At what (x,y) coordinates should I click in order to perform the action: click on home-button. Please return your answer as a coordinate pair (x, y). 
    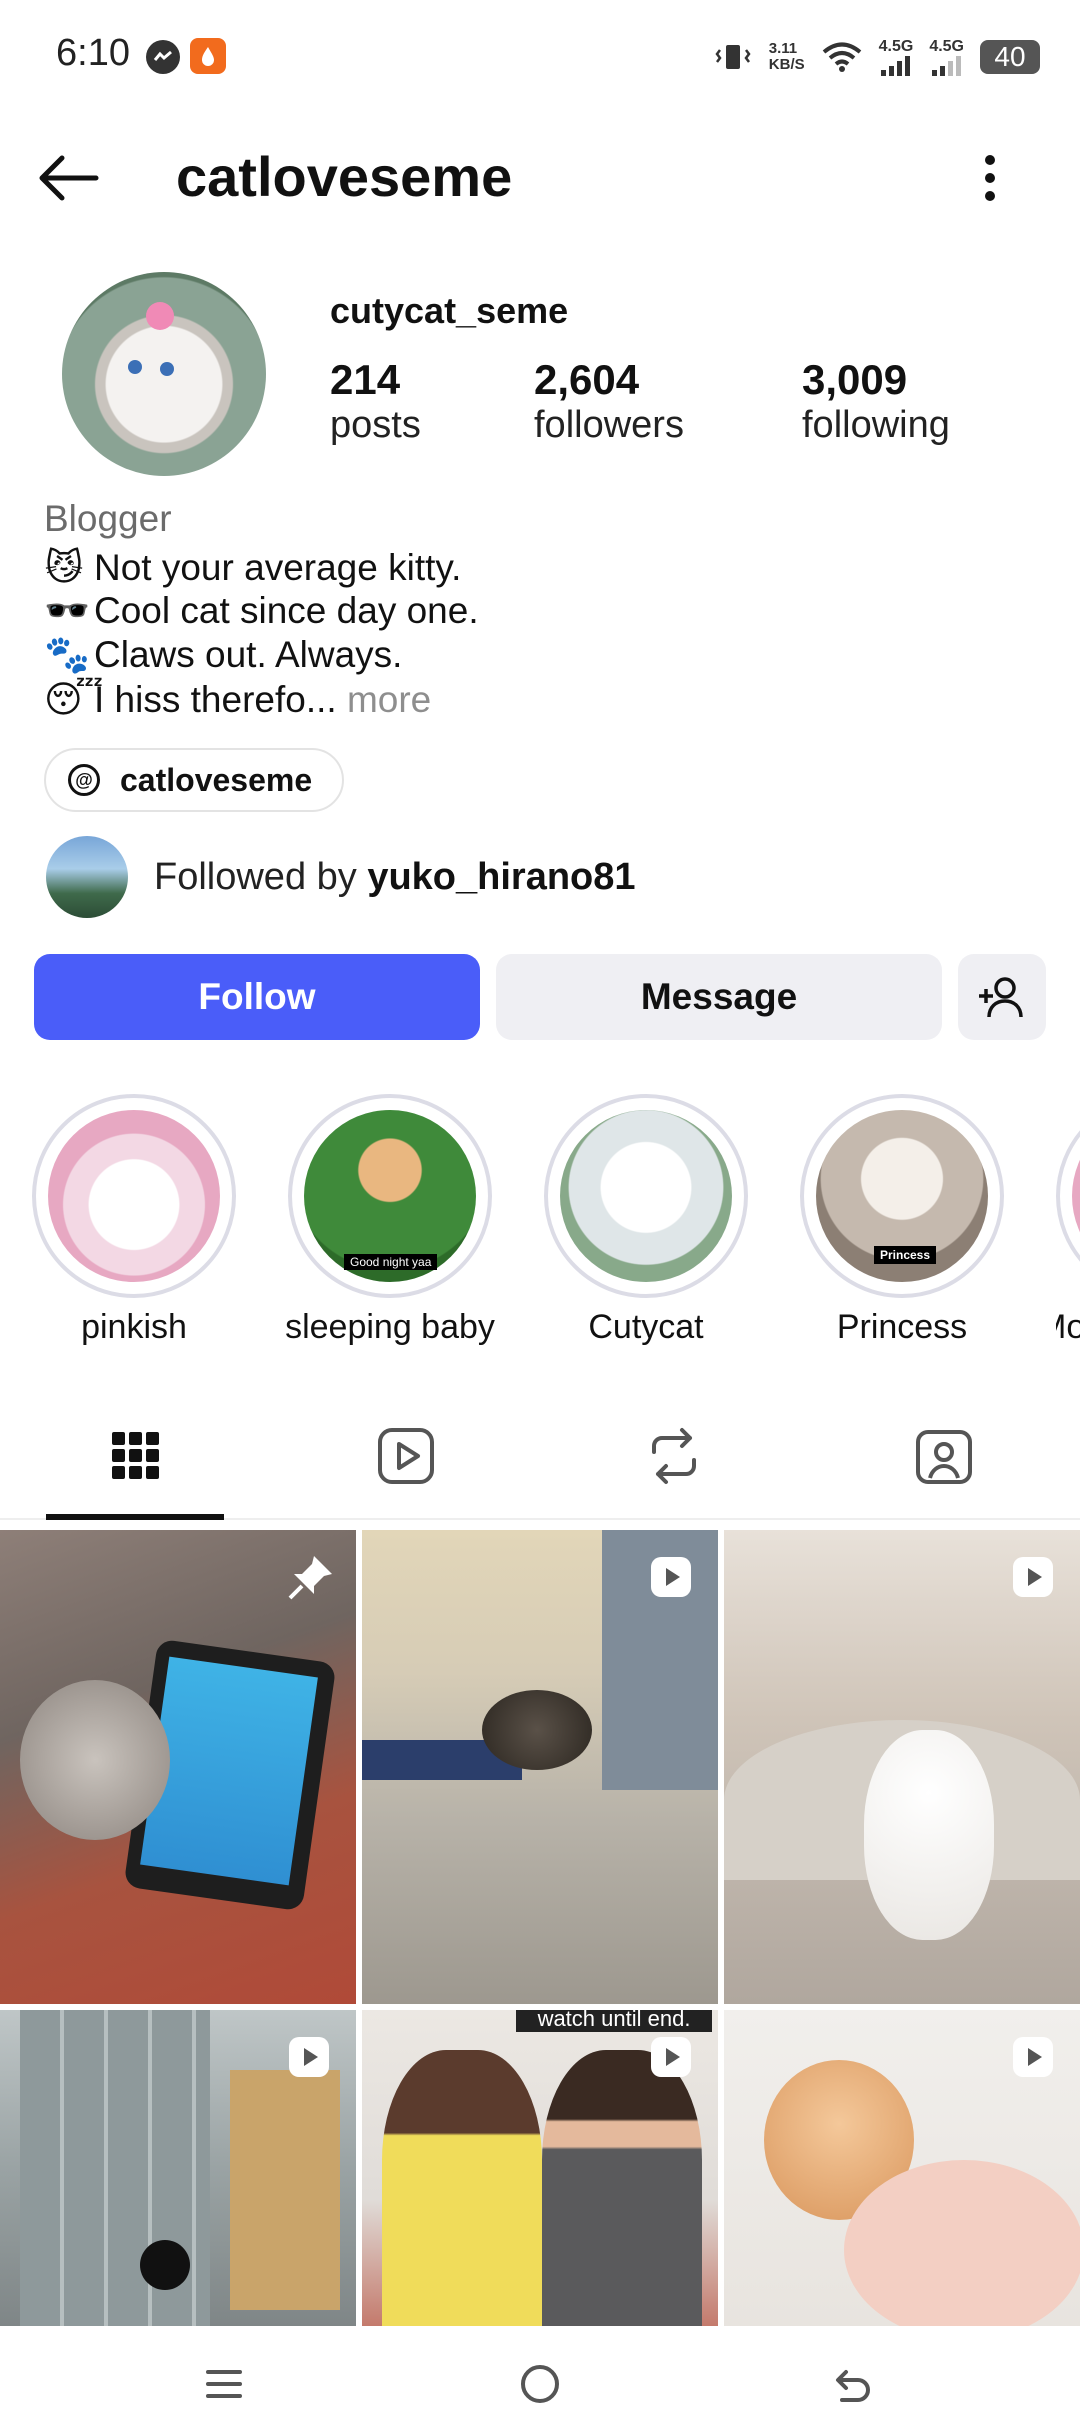
    Looking at the image, I should click on (540, 2386).